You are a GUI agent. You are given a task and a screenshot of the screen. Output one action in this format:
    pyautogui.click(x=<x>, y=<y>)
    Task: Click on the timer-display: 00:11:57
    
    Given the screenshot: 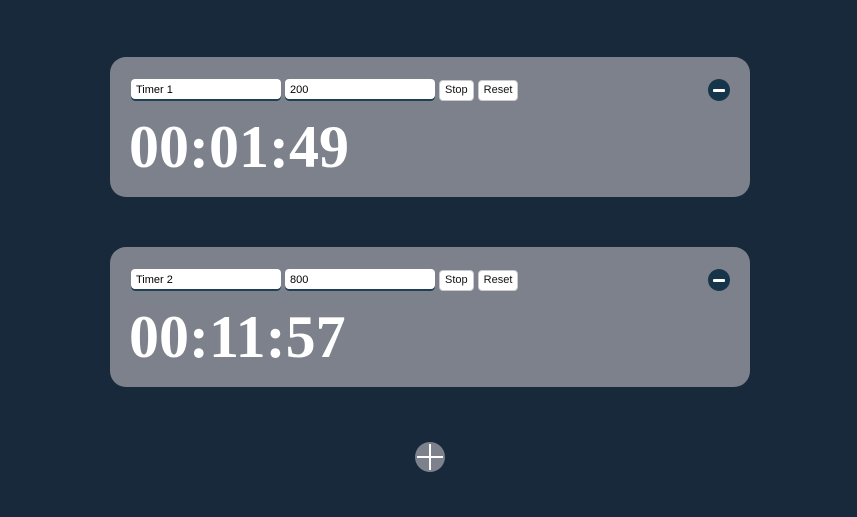 What is the action you would take?
    pyautogui.click(x=237, y=337)
    